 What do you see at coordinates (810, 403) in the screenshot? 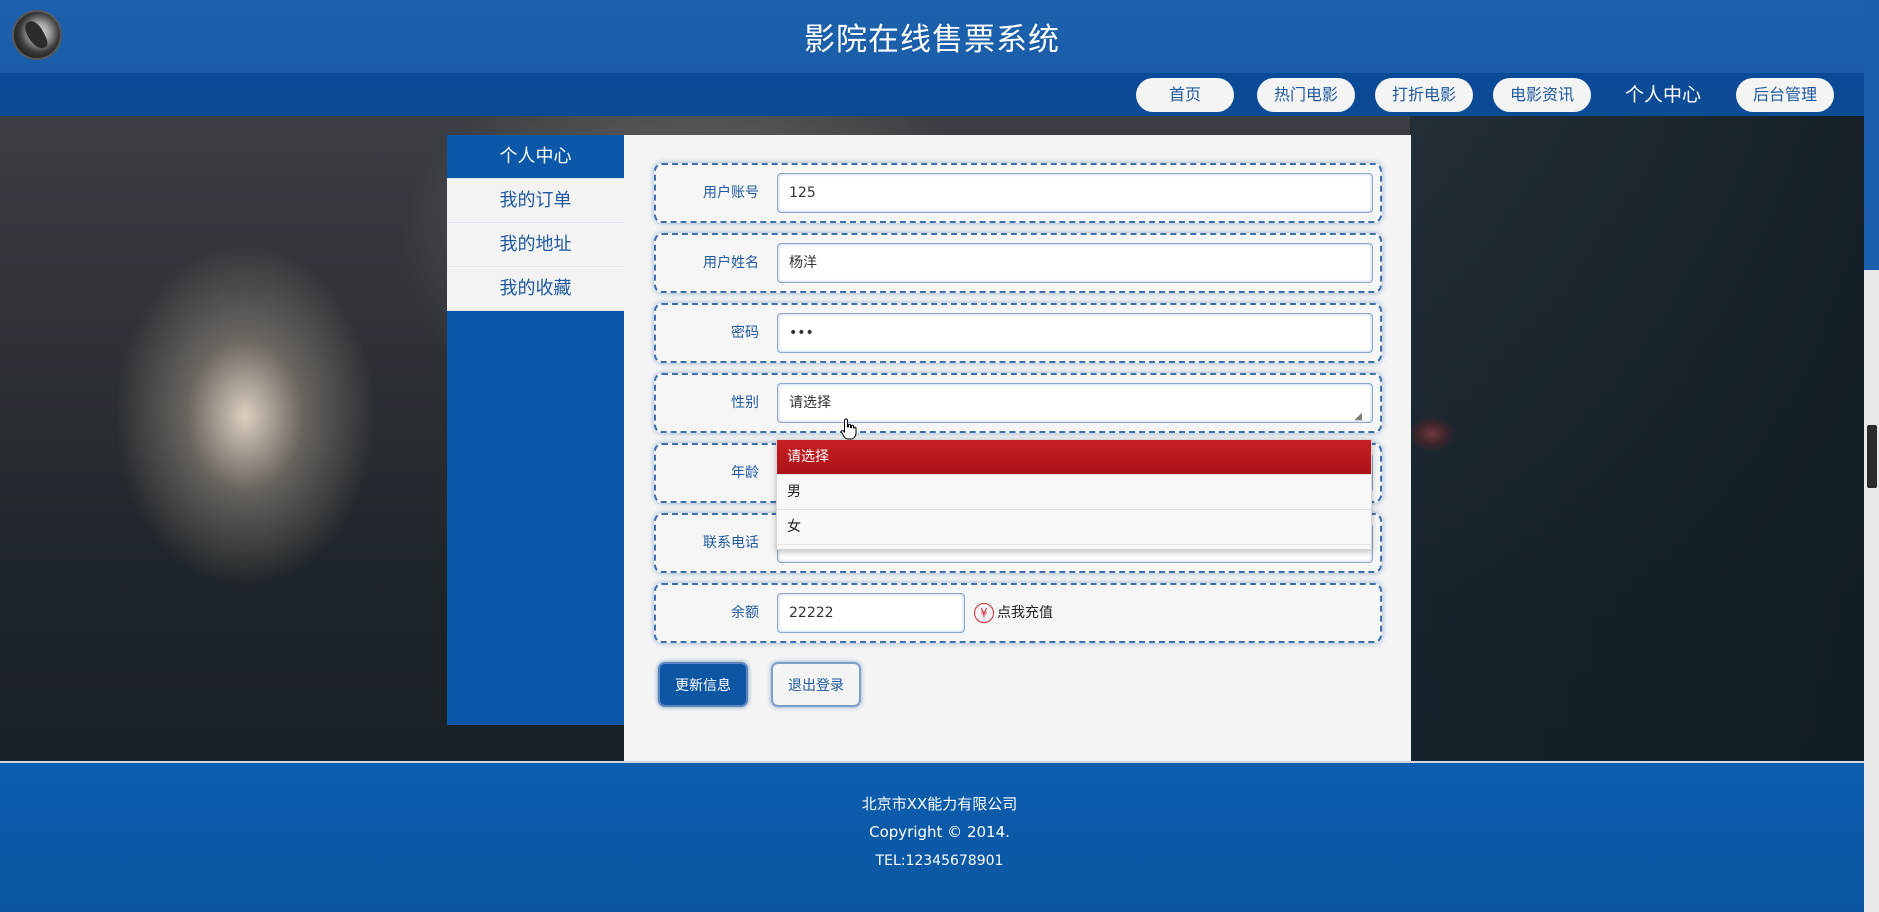
I see `gender-select-value: 请选择` at bounding box center [810, 403].